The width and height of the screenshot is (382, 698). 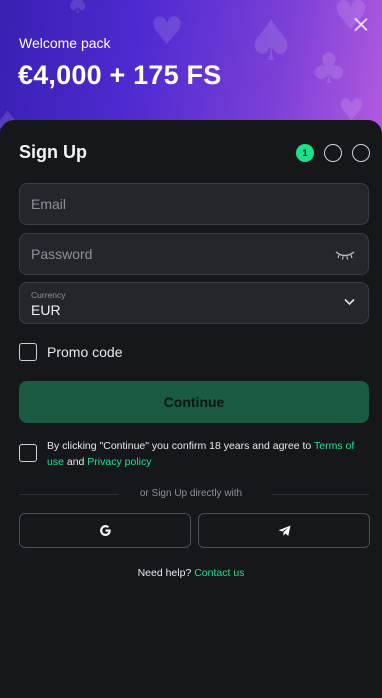 What do you see at coordinates (194, 402) in the screenshot?
I see `continue-button: Continue` at bounding box center [194, 402].